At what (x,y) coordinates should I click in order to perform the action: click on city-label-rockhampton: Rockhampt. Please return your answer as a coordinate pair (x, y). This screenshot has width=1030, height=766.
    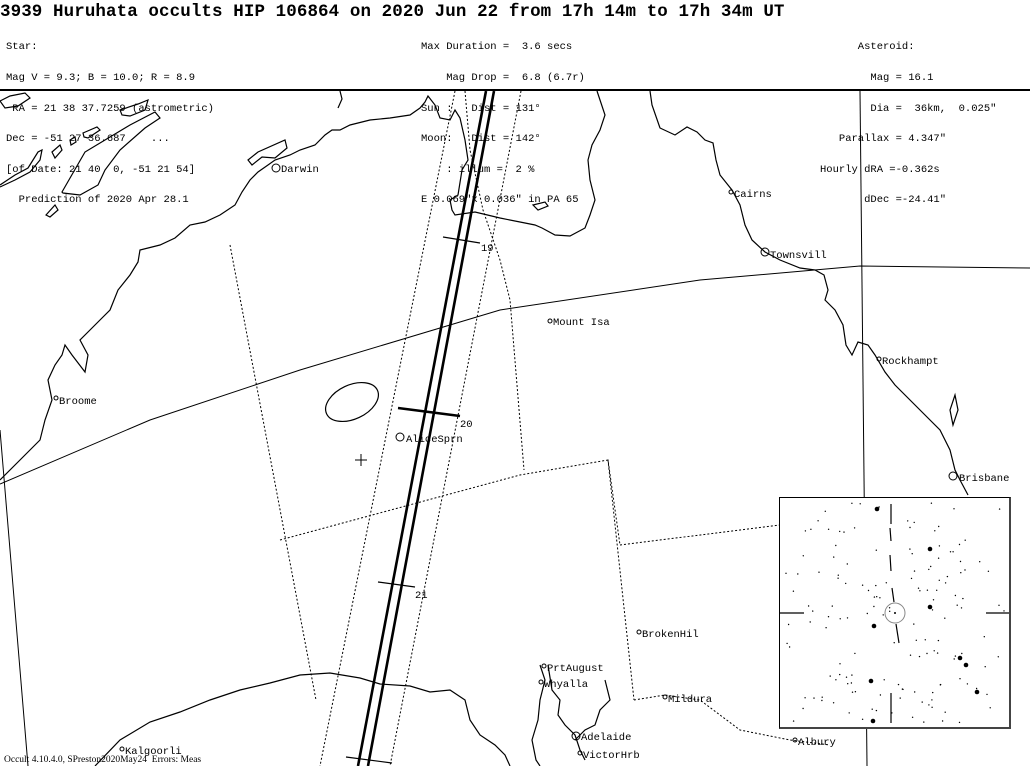
    Looking at the image, I should click on (910, 362).